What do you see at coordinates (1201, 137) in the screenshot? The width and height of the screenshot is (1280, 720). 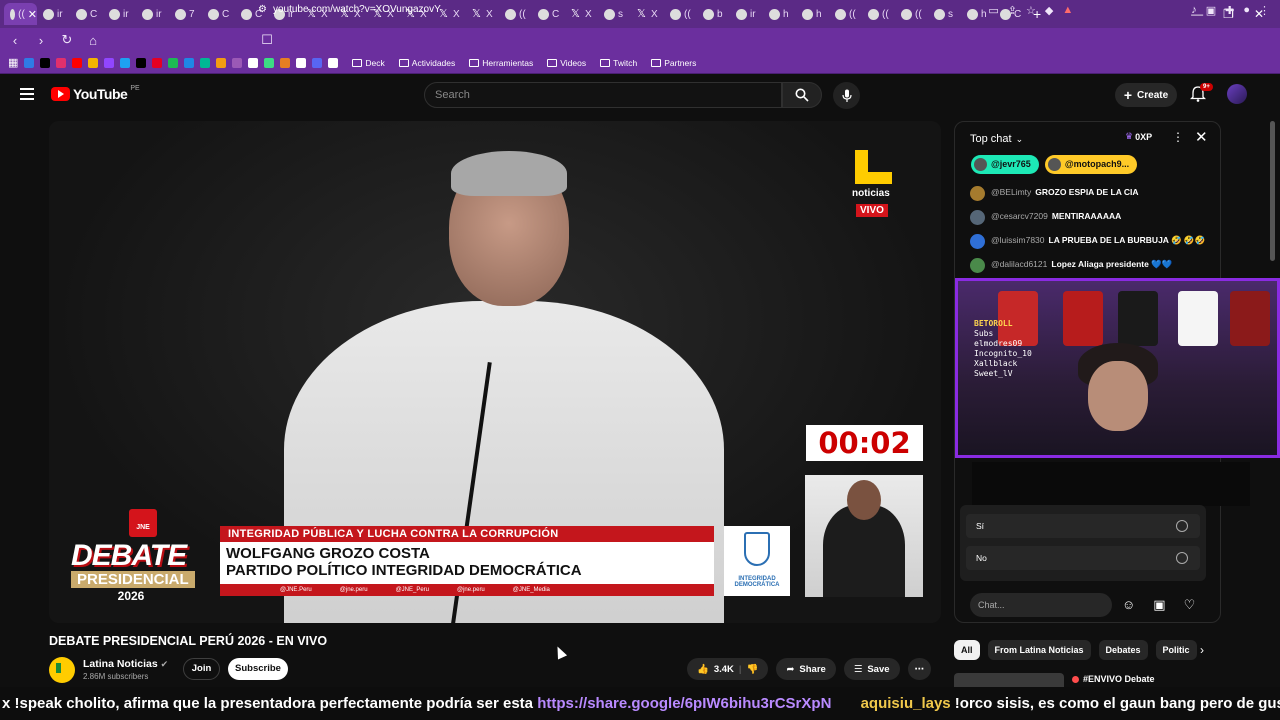 I see `close-icon: ✕` at bounding box center [1201, 137].